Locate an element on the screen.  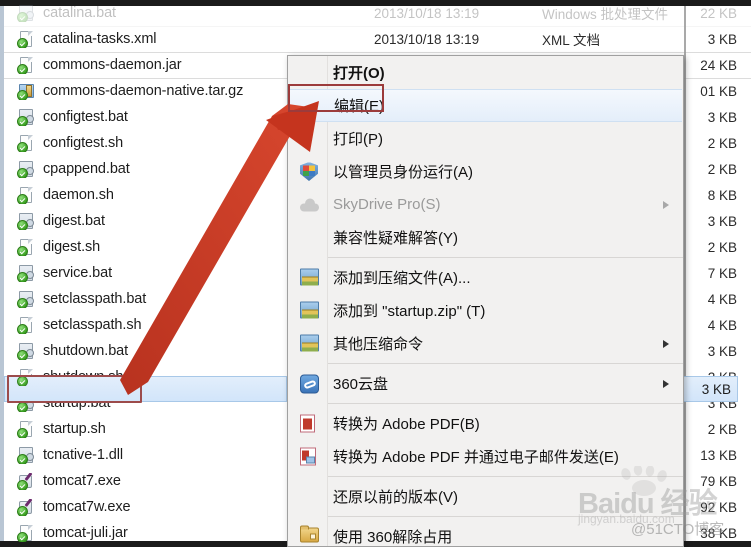
menu-item: 编辑(E) is located at coordinates (485, 105).